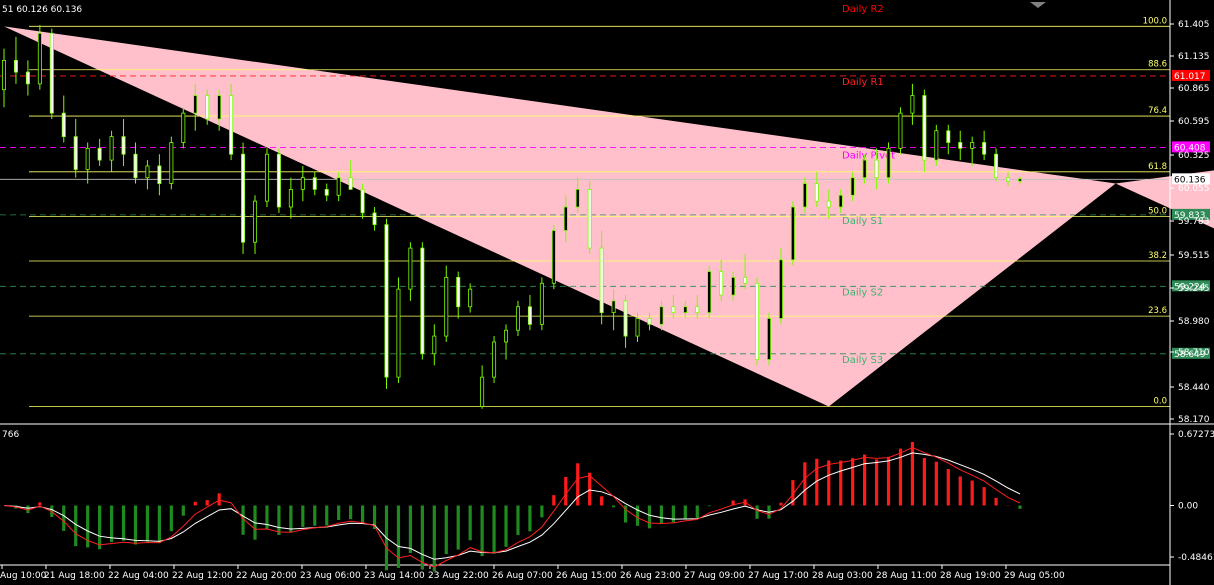 Image resolution: width=1214 pixels, height=585 pixels. Describe the element at coordinates (1188, 506) in the screenshot. I see `ind-tick-label: 0.00` at that location.